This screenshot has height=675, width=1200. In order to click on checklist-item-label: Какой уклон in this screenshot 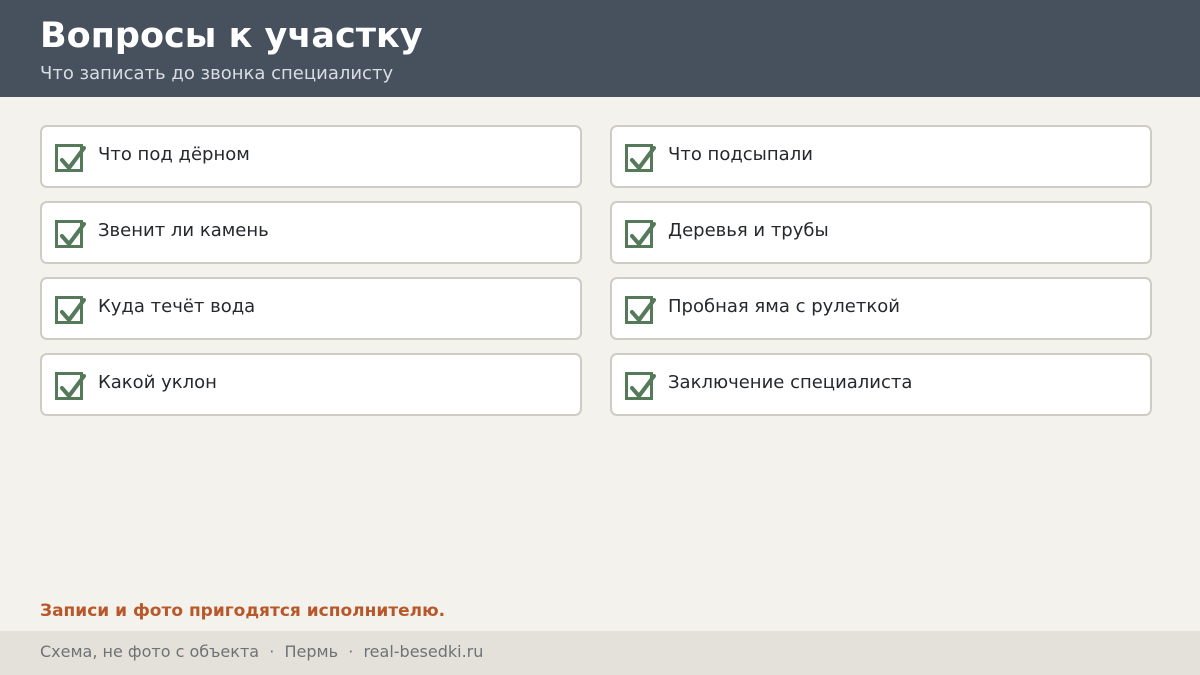, I will do `click(157, 382)`.